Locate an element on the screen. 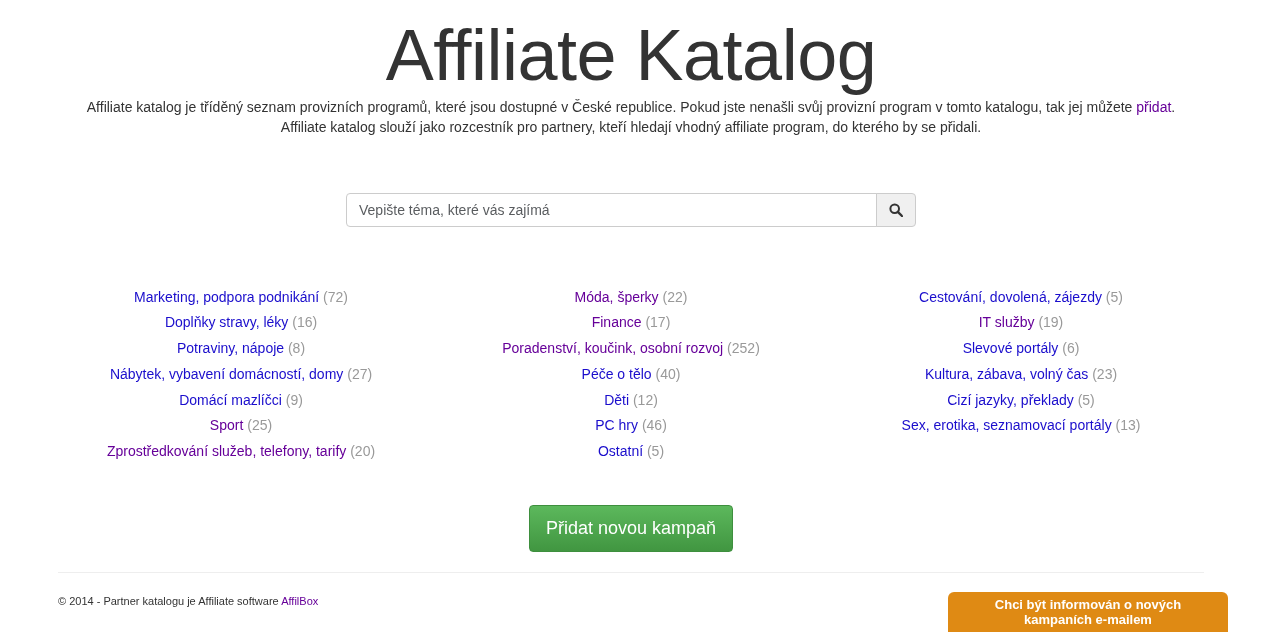  category-link: Zprostředkování služeb, telefony, tarify is located at coordinates (226, 450).